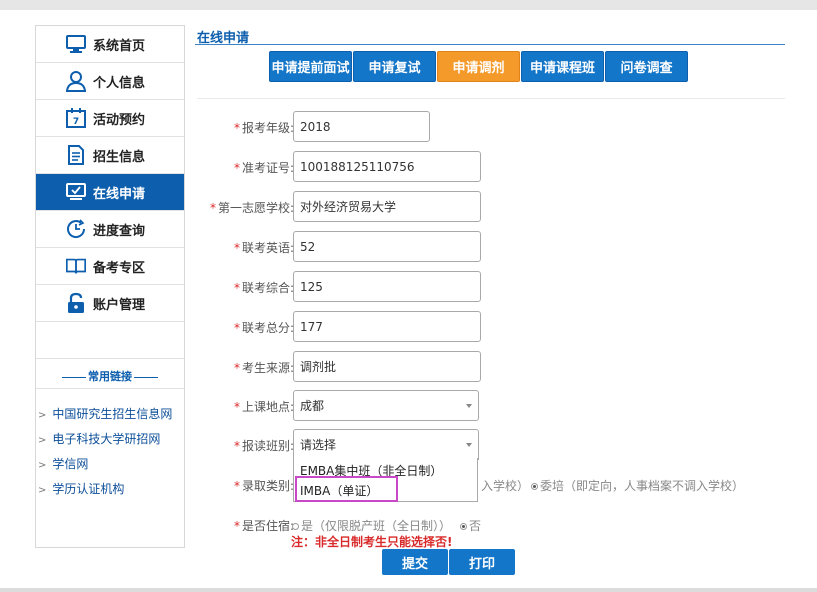  What do you see at coordinates (386, 405) in the screenshot?
I see `class-location-select: 成都` at bounding box center [386, 405].